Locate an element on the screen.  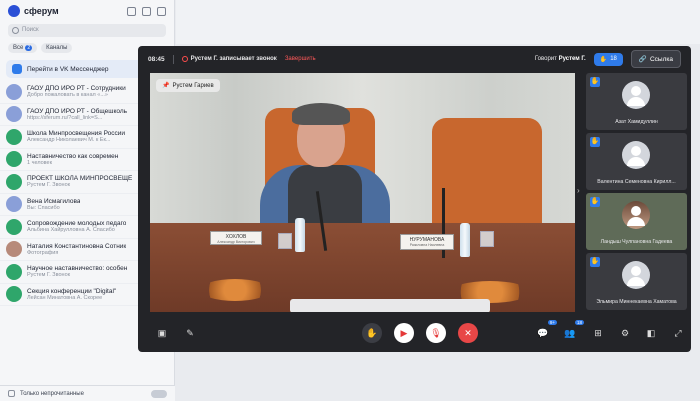
participant-tile: ✋ Эльмира Миннекаевна Хаматова is located at coordinates (636, 281).